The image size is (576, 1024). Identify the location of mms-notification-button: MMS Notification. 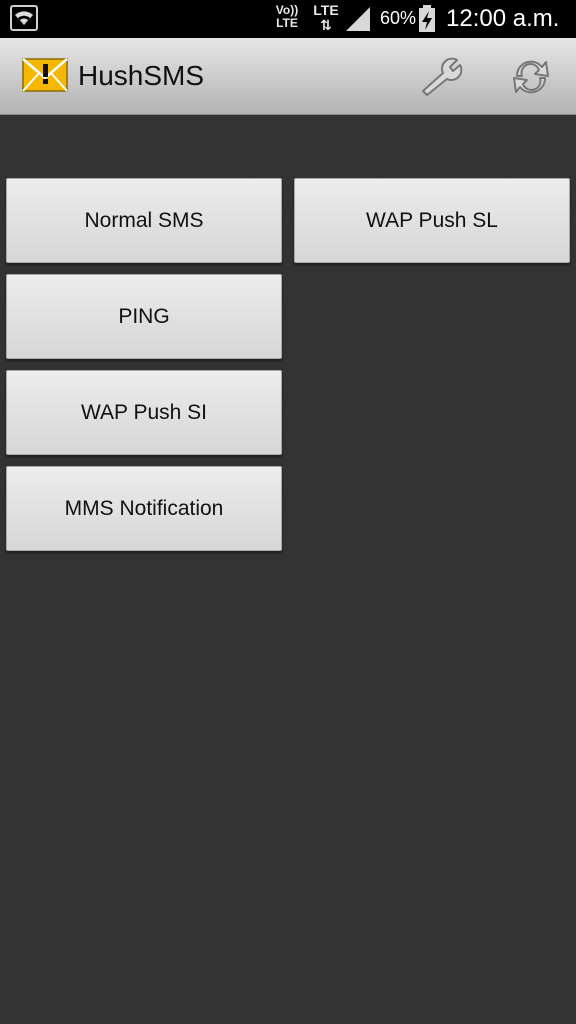
(144, 508).